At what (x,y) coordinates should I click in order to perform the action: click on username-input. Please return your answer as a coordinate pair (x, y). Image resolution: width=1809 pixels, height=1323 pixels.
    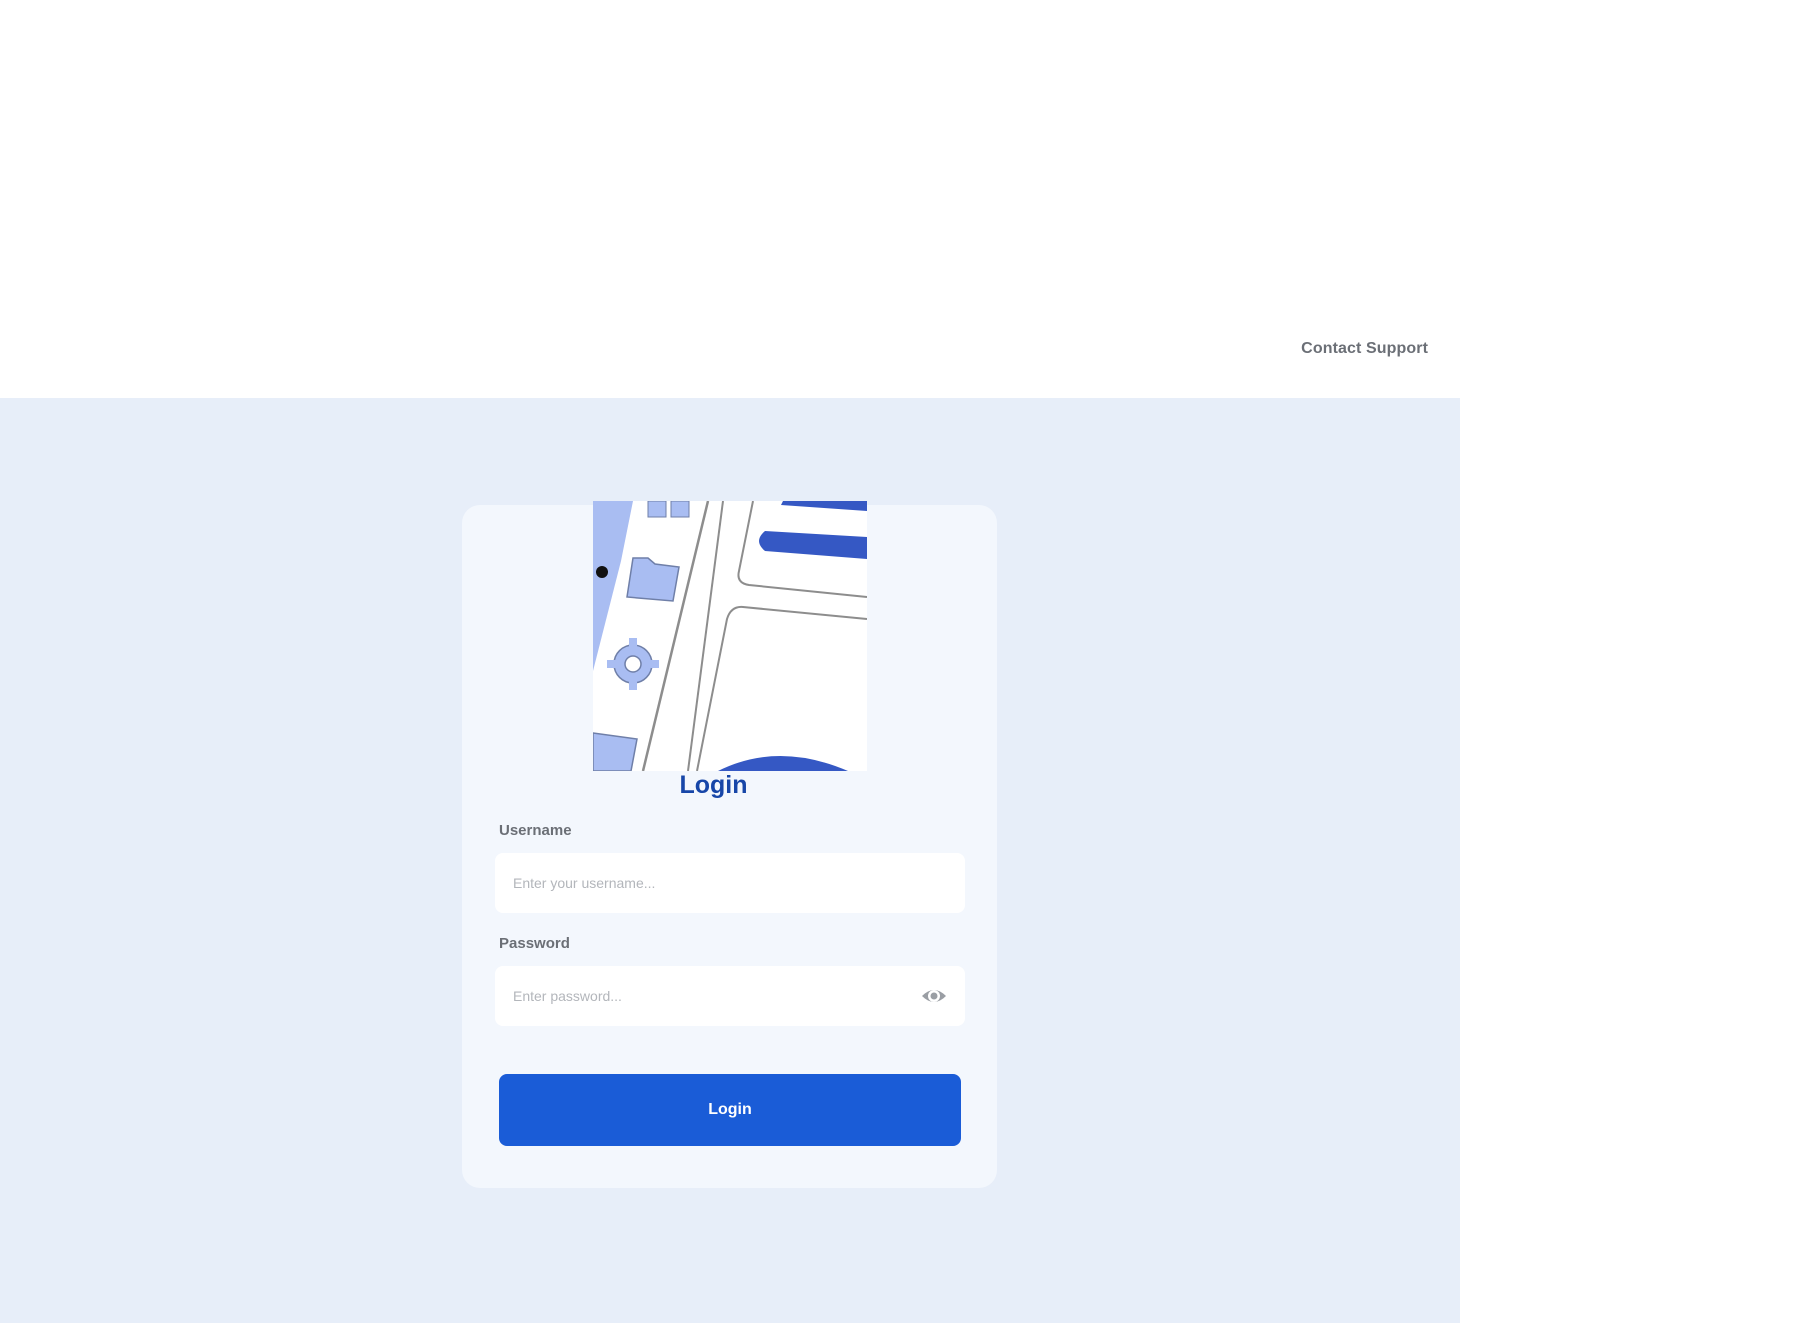
    Looking at the image, I should click on (730, 883).